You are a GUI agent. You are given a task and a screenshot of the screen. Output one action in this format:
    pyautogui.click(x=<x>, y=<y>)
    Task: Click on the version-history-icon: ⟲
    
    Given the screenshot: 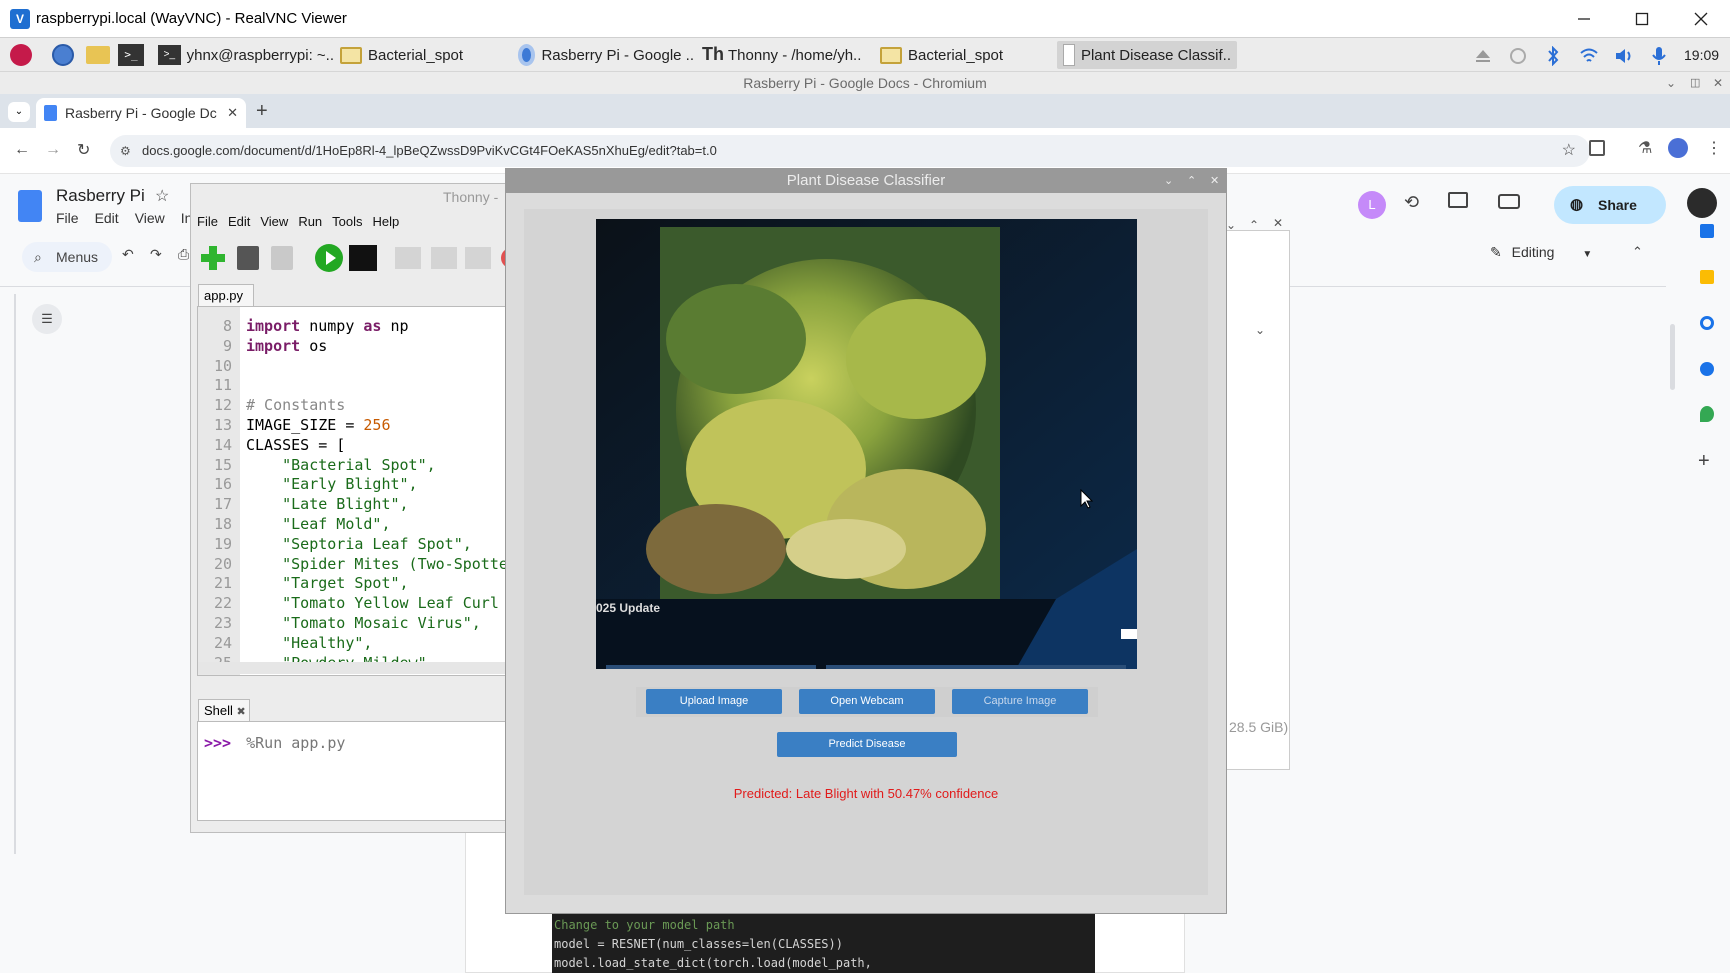 What is the action you would take?
    pyautogui.click(x=1411, y=202)
    